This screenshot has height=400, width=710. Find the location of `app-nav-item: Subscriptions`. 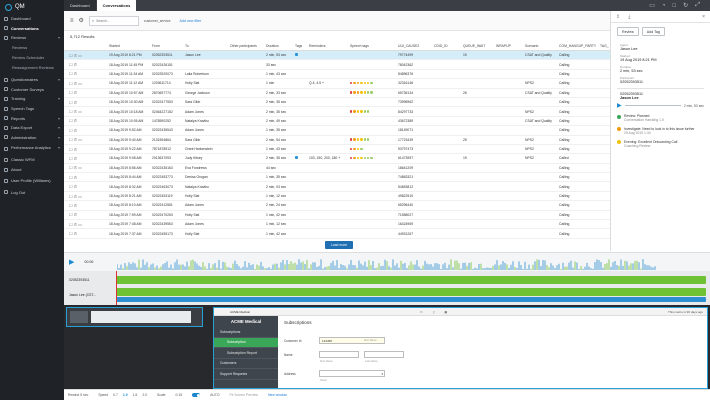

app-nav-item: Subscriptions is located at coordinates (246, 332).